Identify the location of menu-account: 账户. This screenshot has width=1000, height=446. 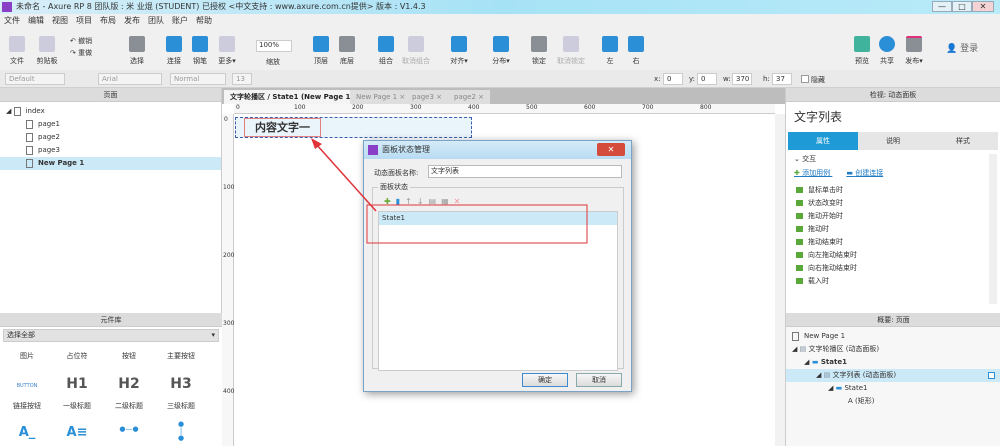
(180, 20).